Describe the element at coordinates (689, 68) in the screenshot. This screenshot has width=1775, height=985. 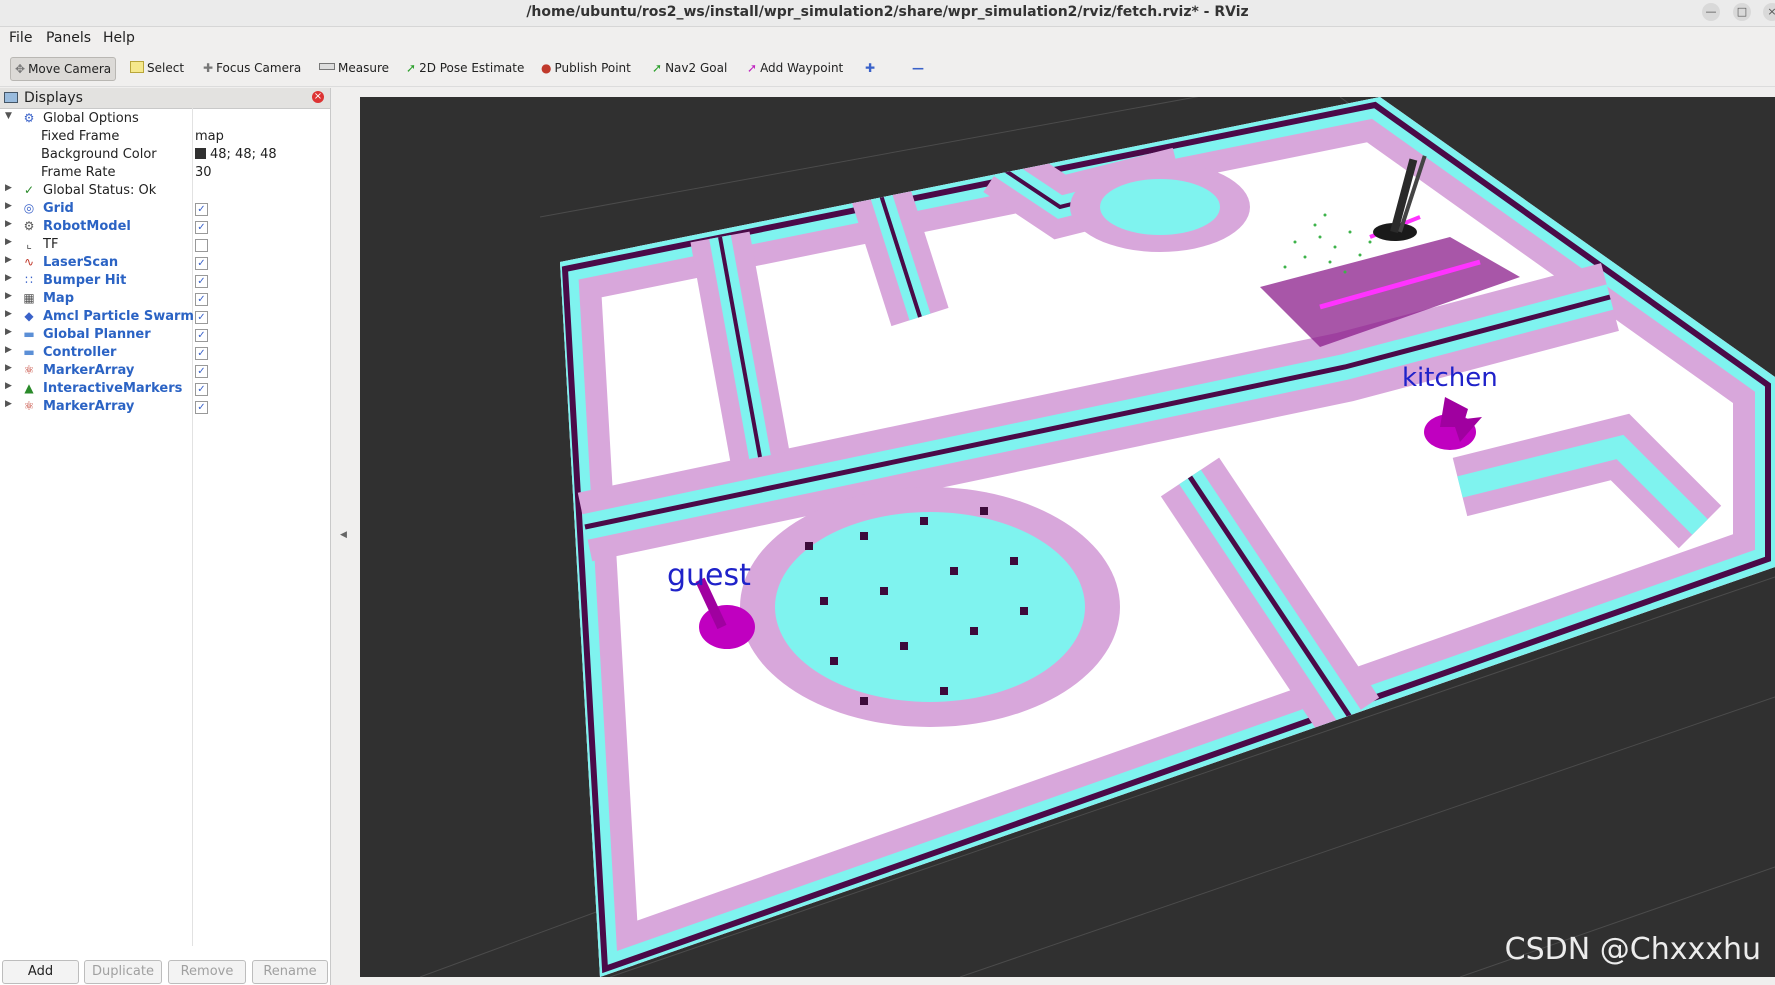
I see `nav2-goal-tool: ➚ Nav2 Goal` at that location.